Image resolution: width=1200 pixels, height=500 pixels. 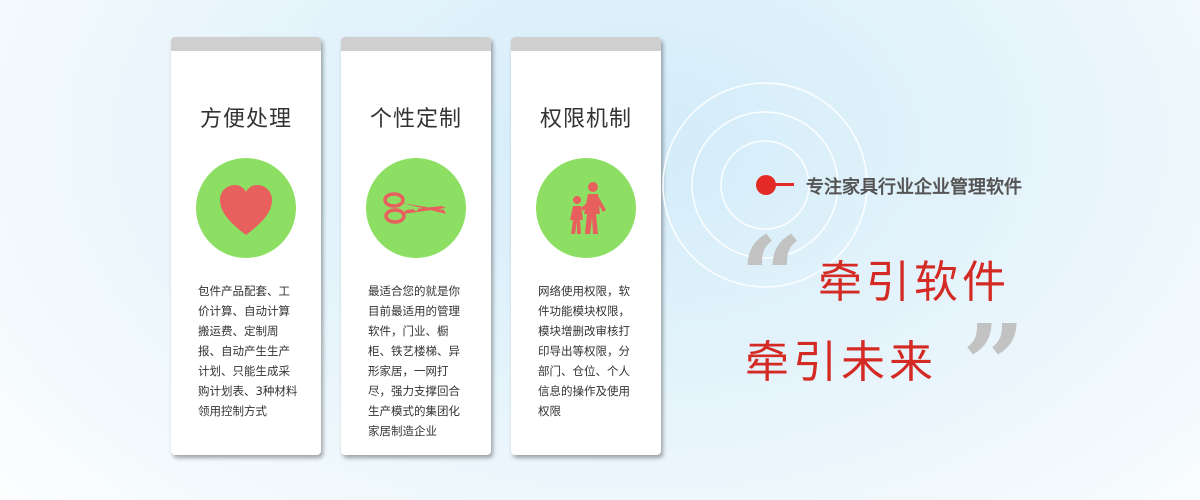 What do you see at coordinates (914, 187) in the screenshot?
I see `tagline: 专注家具行业企业管理软件` at bounding box center [914, 187].